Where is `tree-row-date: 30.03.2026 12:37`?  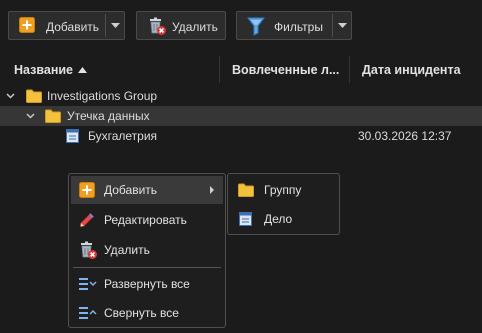 tree-row-date: 30.03.2026 12:37 is located at coordinates (405, 136).